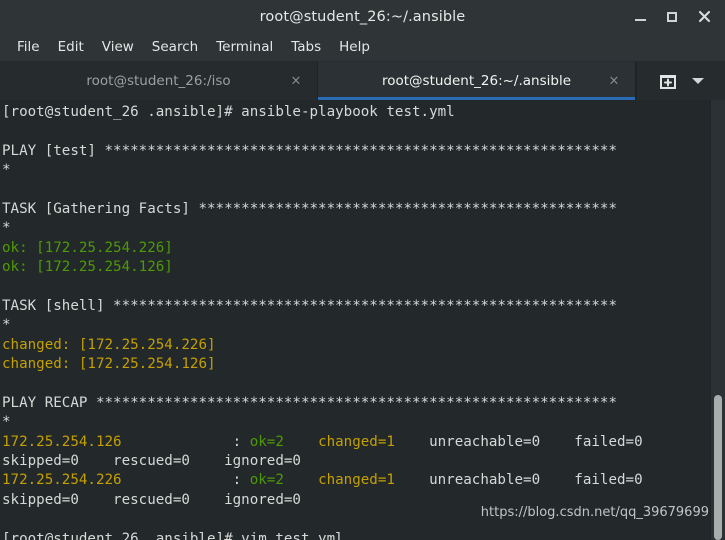 The width and height of the screenshot is (725, 540). I want to click on window-controls, so click(672, 16).